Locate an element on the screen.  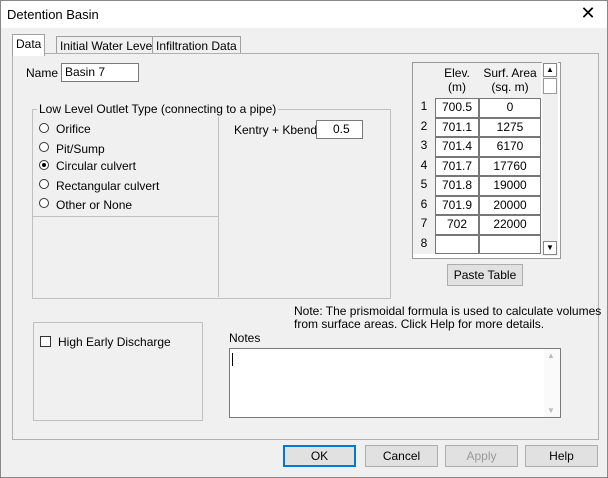
tab-data: Data is located at coordinates (29, 45).